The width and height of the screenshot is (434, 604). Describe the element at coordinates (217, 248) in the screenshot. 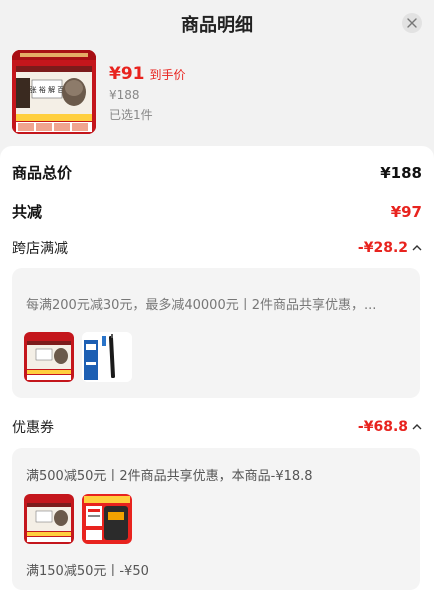

I see `cross-store-row: 跨店满减 -¥28.2` at that location.